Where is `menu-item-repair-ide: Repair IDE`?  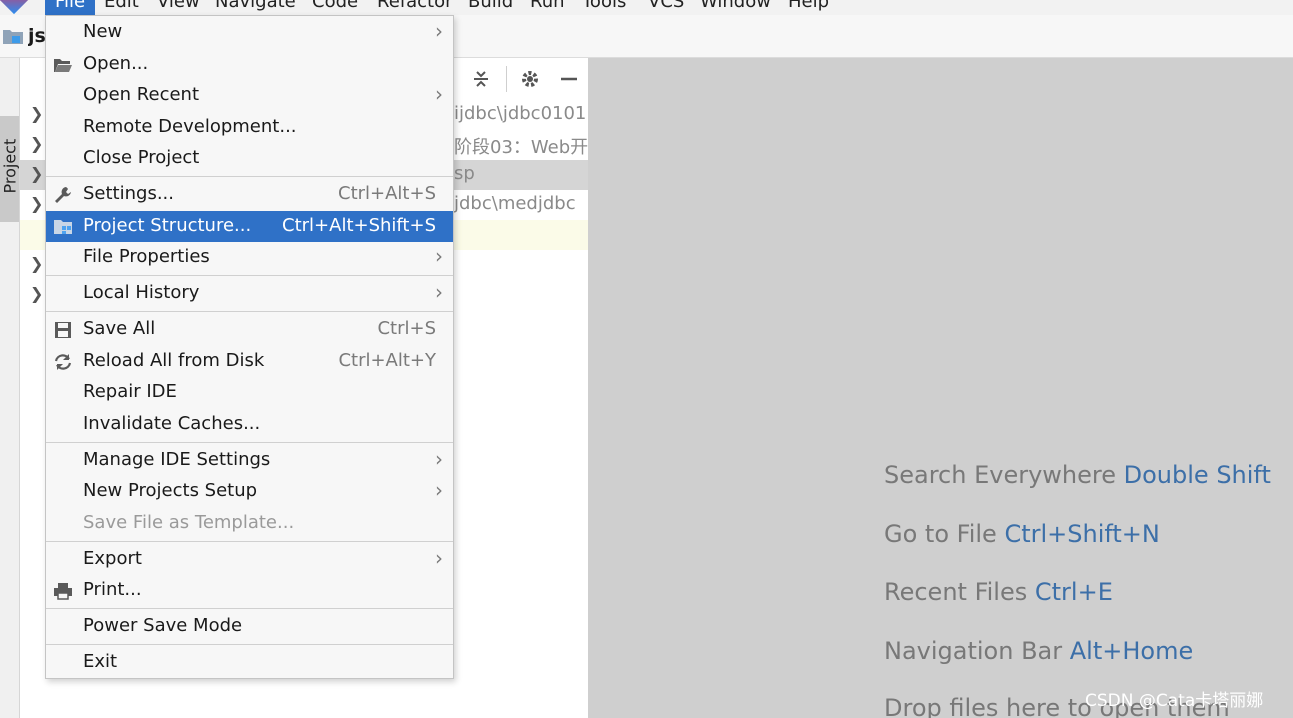
menu-item-repair-ide: Repair IDE is located at coordinates (249, 392).